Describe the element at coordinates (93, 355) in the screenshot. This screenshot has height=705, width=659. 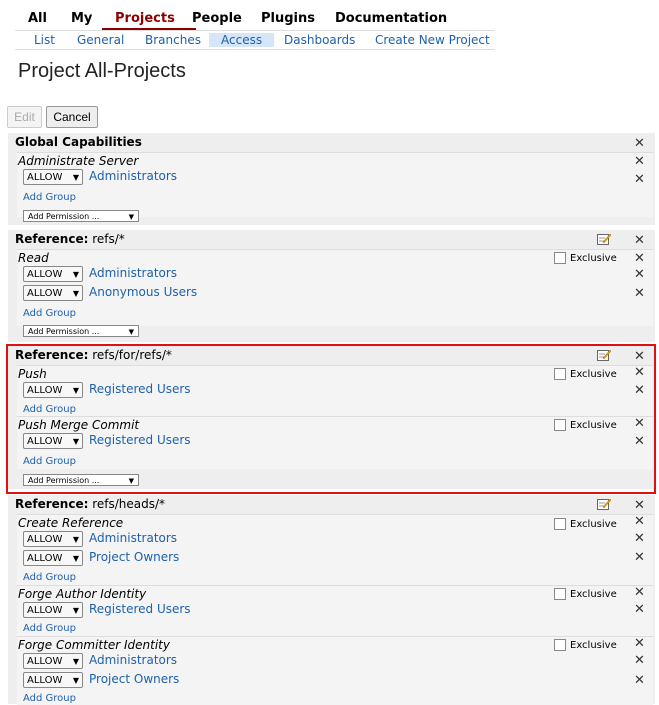
I see `reference-header: Reference: refs/for/refs/*` at that location.